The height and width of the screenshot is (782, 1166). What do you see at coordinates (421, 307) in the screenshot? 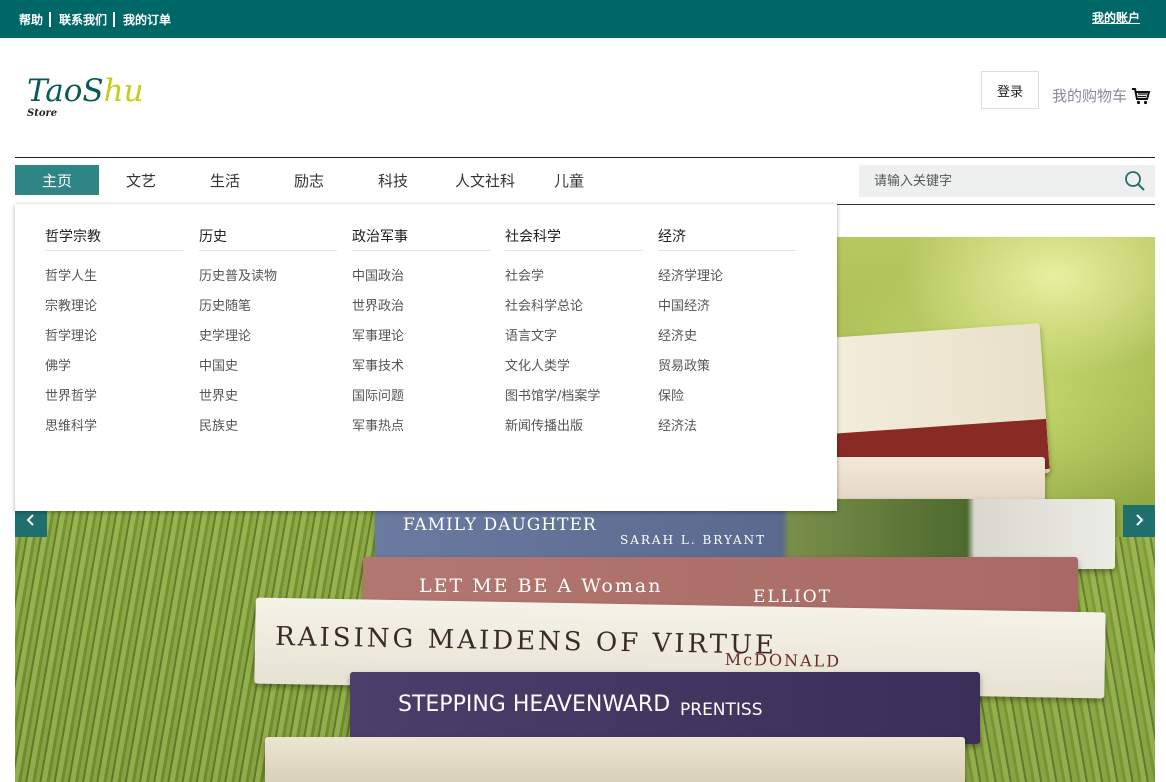
I see `category-link: 世界政治` at bounding box center [421, 307].